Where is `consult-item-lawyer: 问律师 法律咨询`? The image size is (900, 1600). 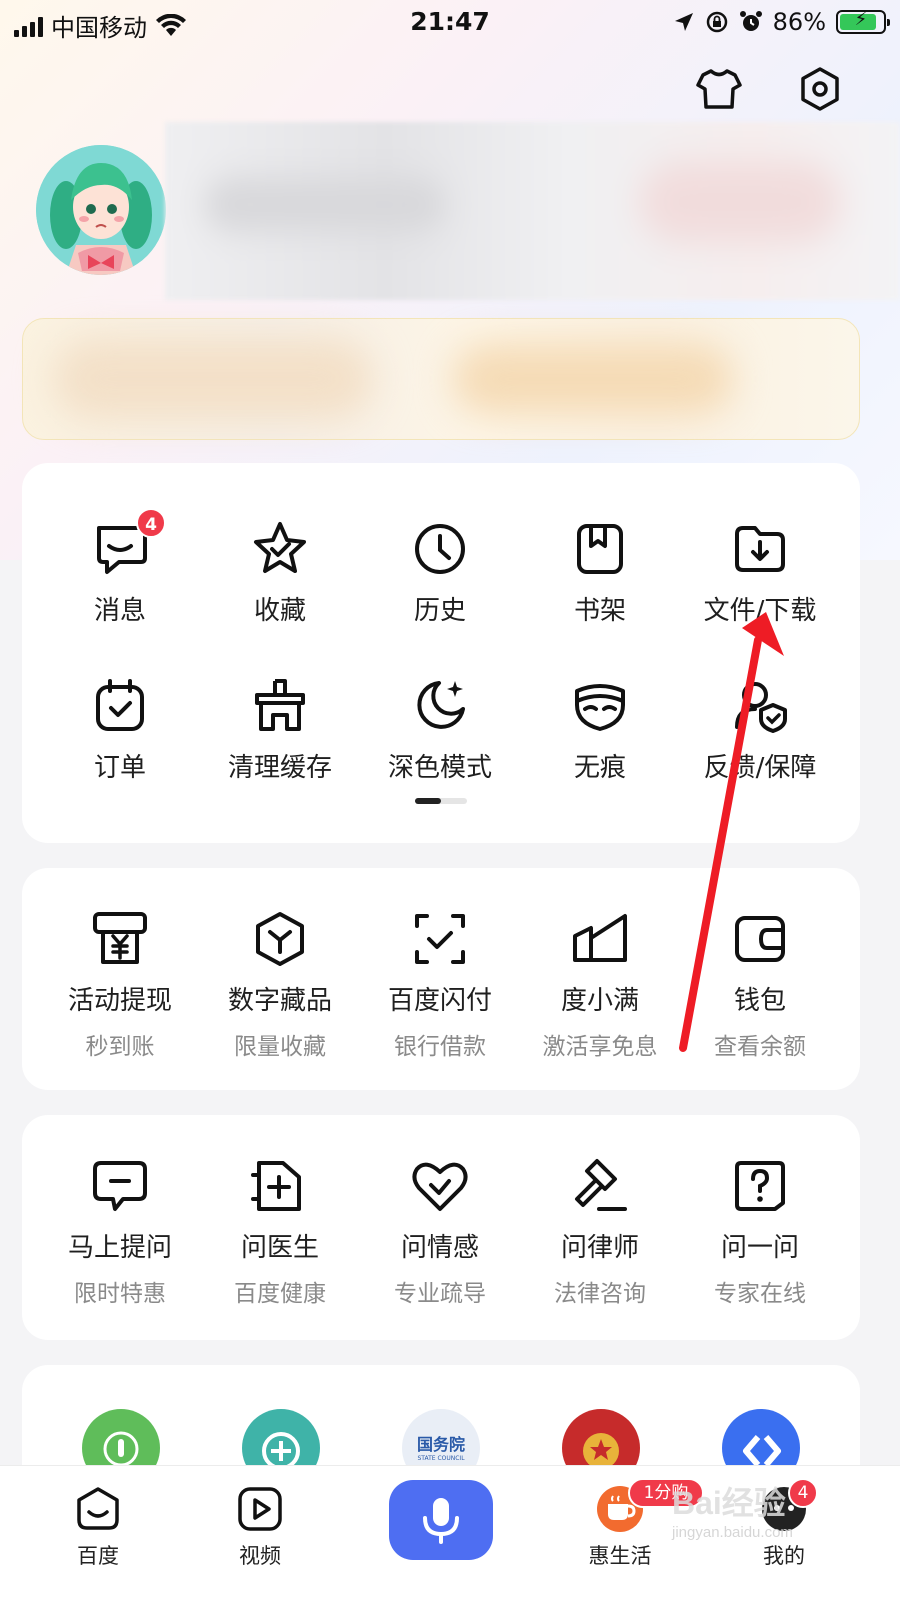
consult-item-lawyer: 问律师 法律咨询 is located at coordinates (600, 1231).